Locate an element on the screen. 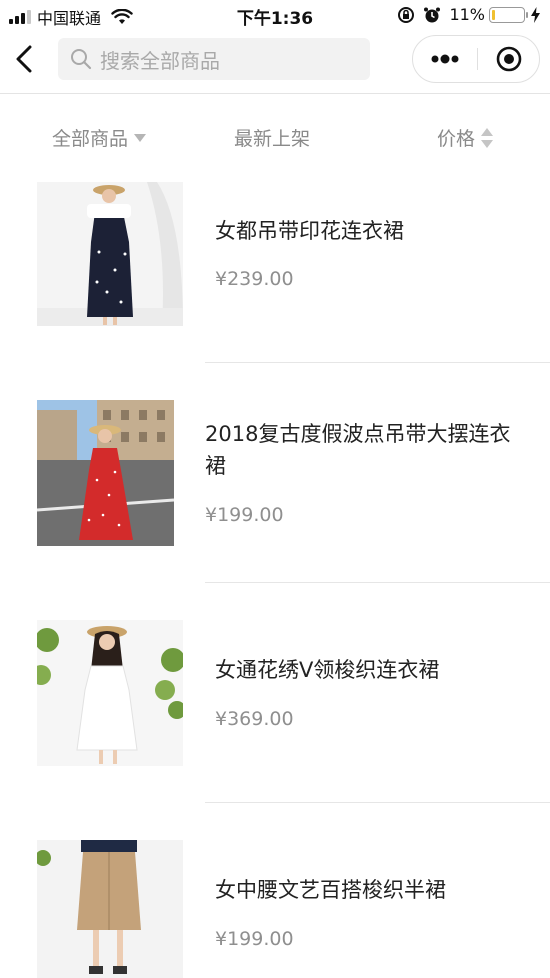  product-price: ¥239.00 is located at coordinates (254, 279).